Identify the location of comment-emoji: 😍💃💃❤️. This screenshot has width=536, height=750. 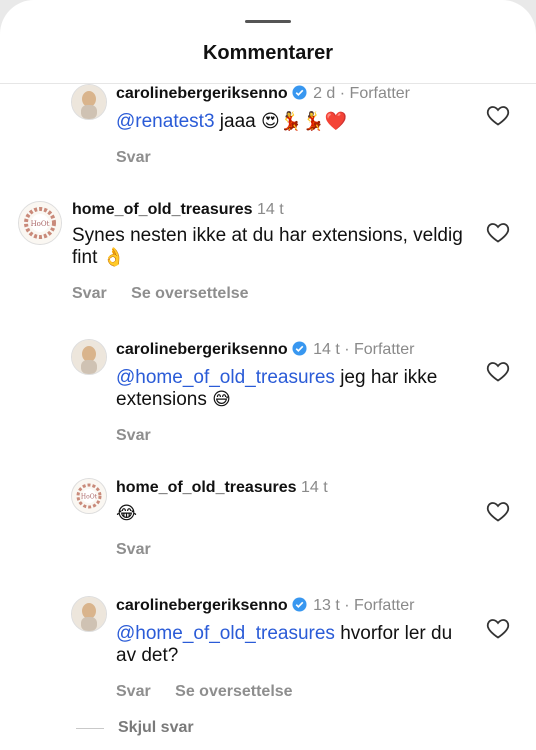
(304, 121).